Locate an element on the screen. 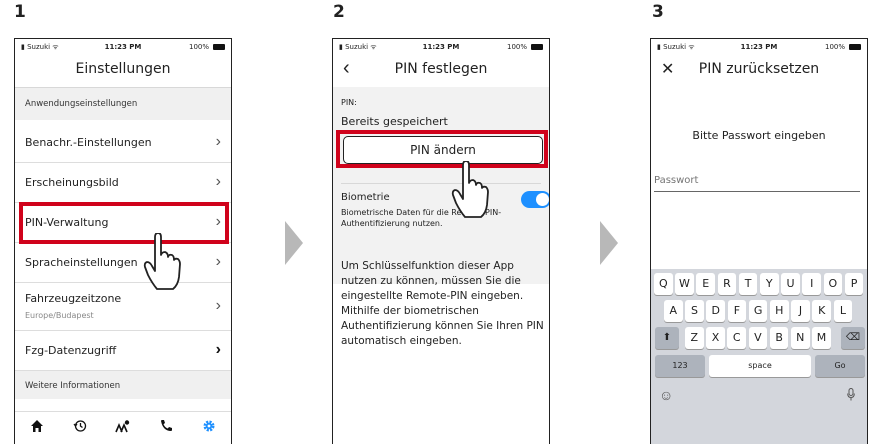 The width and height of the screenshot is (882, 444). section-header-more-info: Weitere Informationen is located at coordinates (123, 385).